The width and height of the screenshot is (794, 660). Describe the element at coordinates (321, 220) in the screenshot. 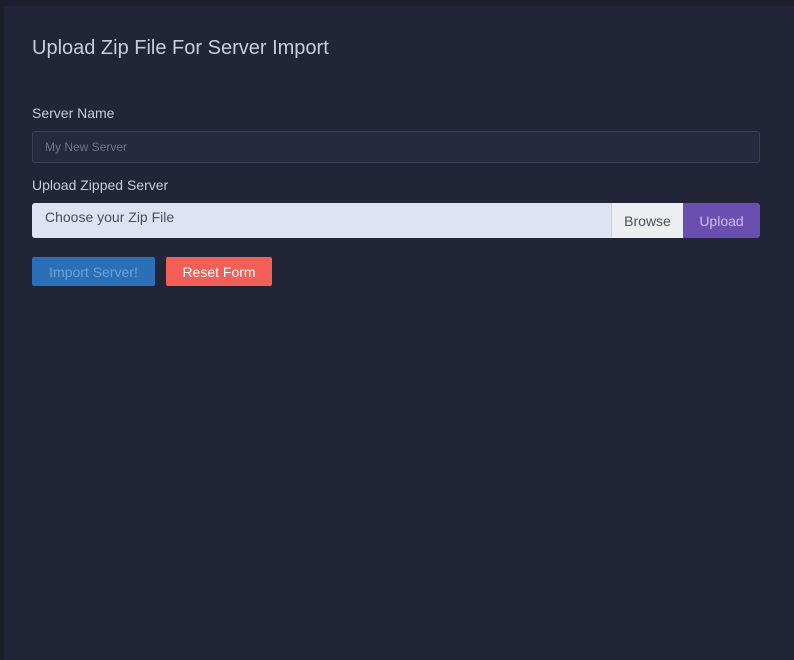

I see `zip-file-chooser: Choose your Zip File` at that location.